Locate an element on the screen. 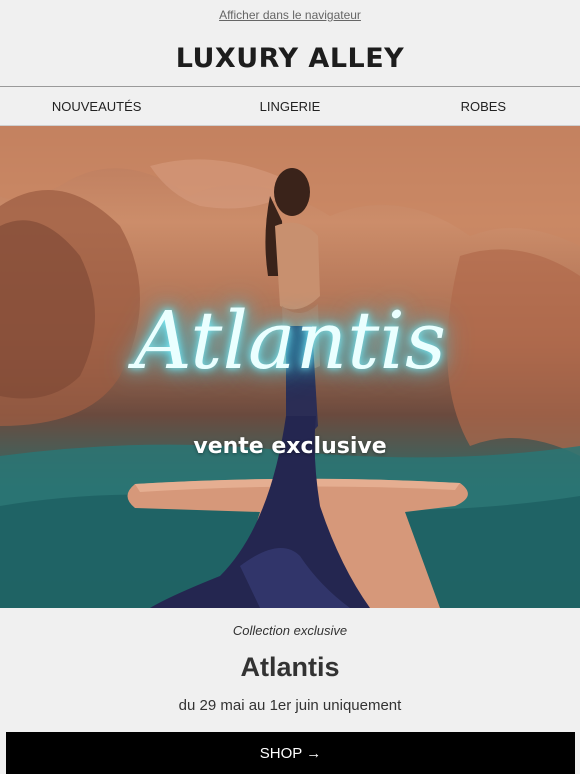 This screenshot has width=580, height=774. collection-eyebrow: Collection exclusive is located at coordinates (290, 630).